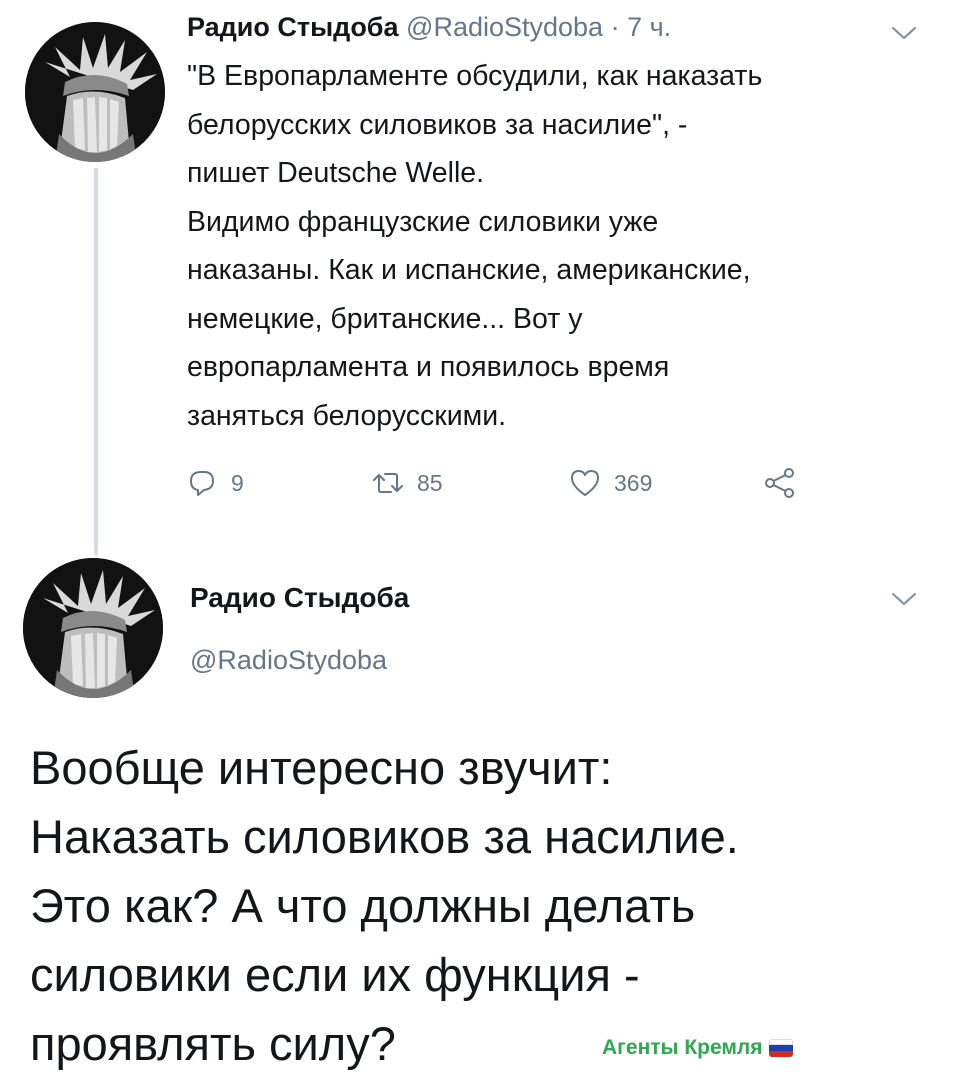 The image size is (957, 1080). I want to click on retweet-button: 85, so click(407, 483).